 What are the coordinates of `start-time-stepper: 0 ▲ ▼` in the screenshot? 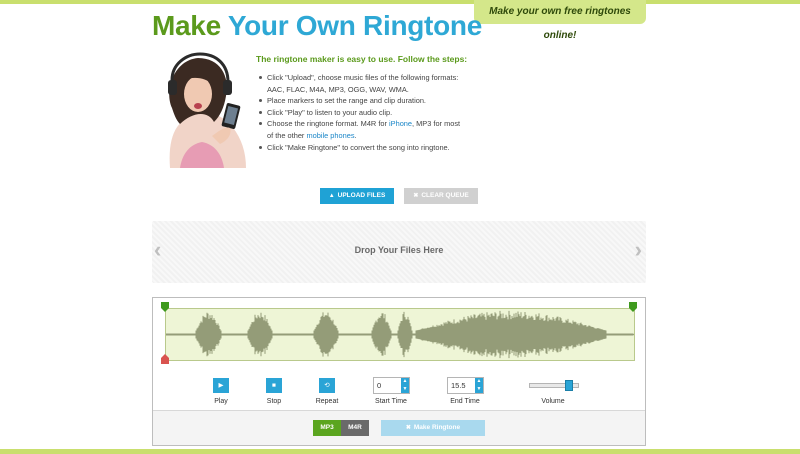 It's located at (391, 385).